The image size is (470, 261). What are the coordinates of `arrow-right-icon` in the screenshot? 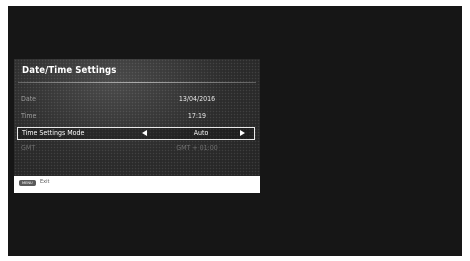 It's located at (242, 133).